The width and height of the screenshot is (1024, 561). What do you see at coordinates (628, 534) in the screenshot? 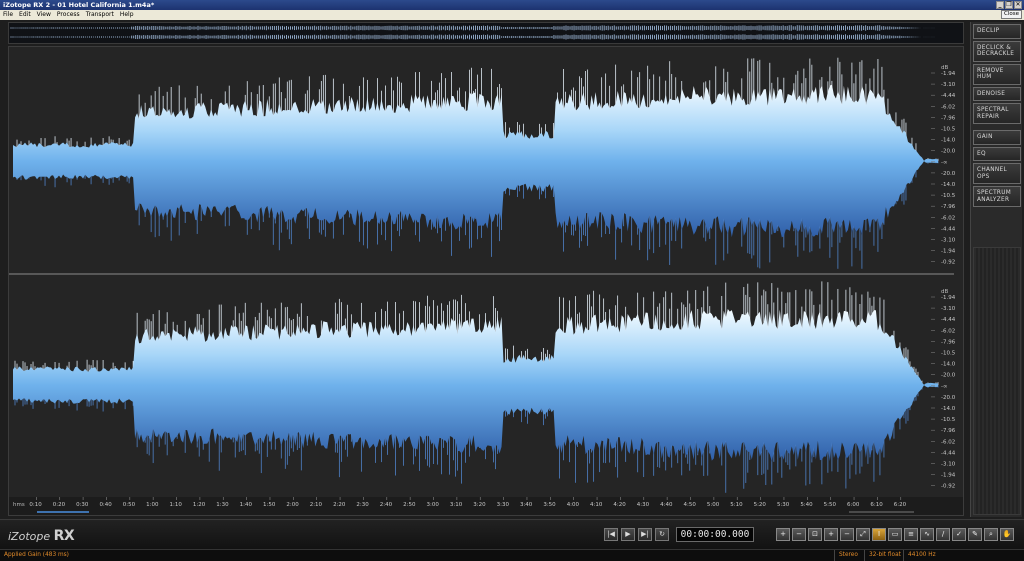
I see `play-icon: ▶` at bounding box center [628, 534].